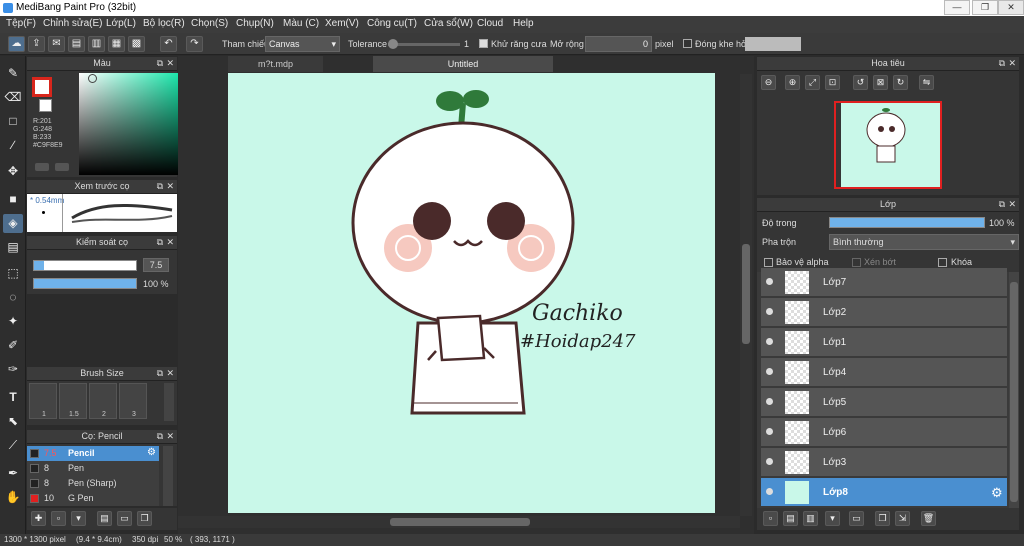 The width and height of the screenshot is (1024, 546). I want to click on layer-row-active: Lớp8 ⚙, so click(884, 492).